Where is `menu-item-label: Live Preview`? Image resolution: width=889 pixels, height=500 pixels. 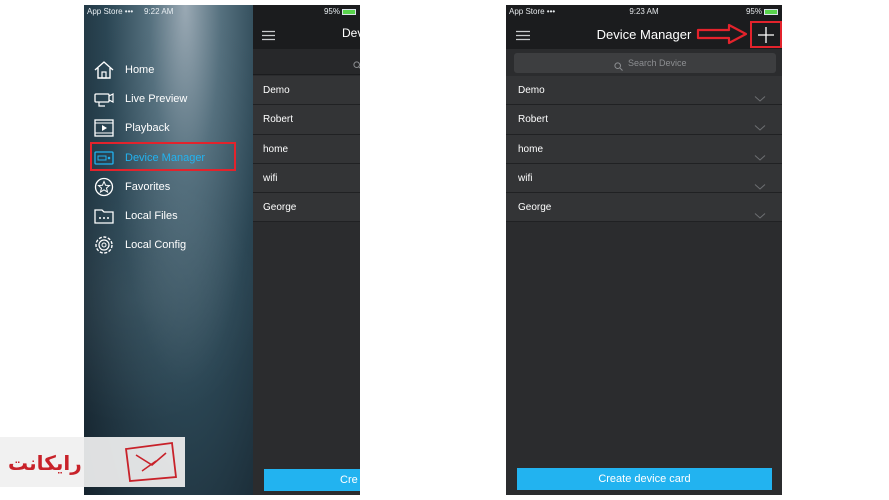
menu-item-label: Live Preview is located at coordinates (156, 98).